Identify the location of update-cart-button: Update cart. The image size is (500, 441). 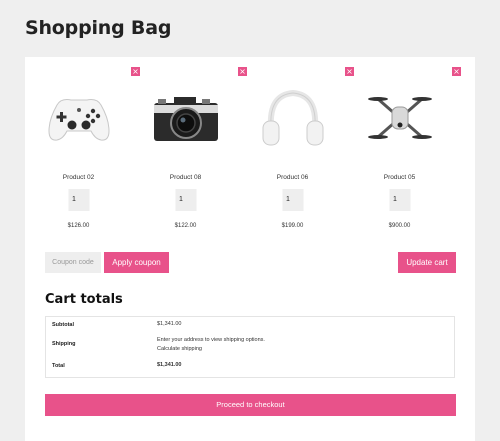
(427, 262).